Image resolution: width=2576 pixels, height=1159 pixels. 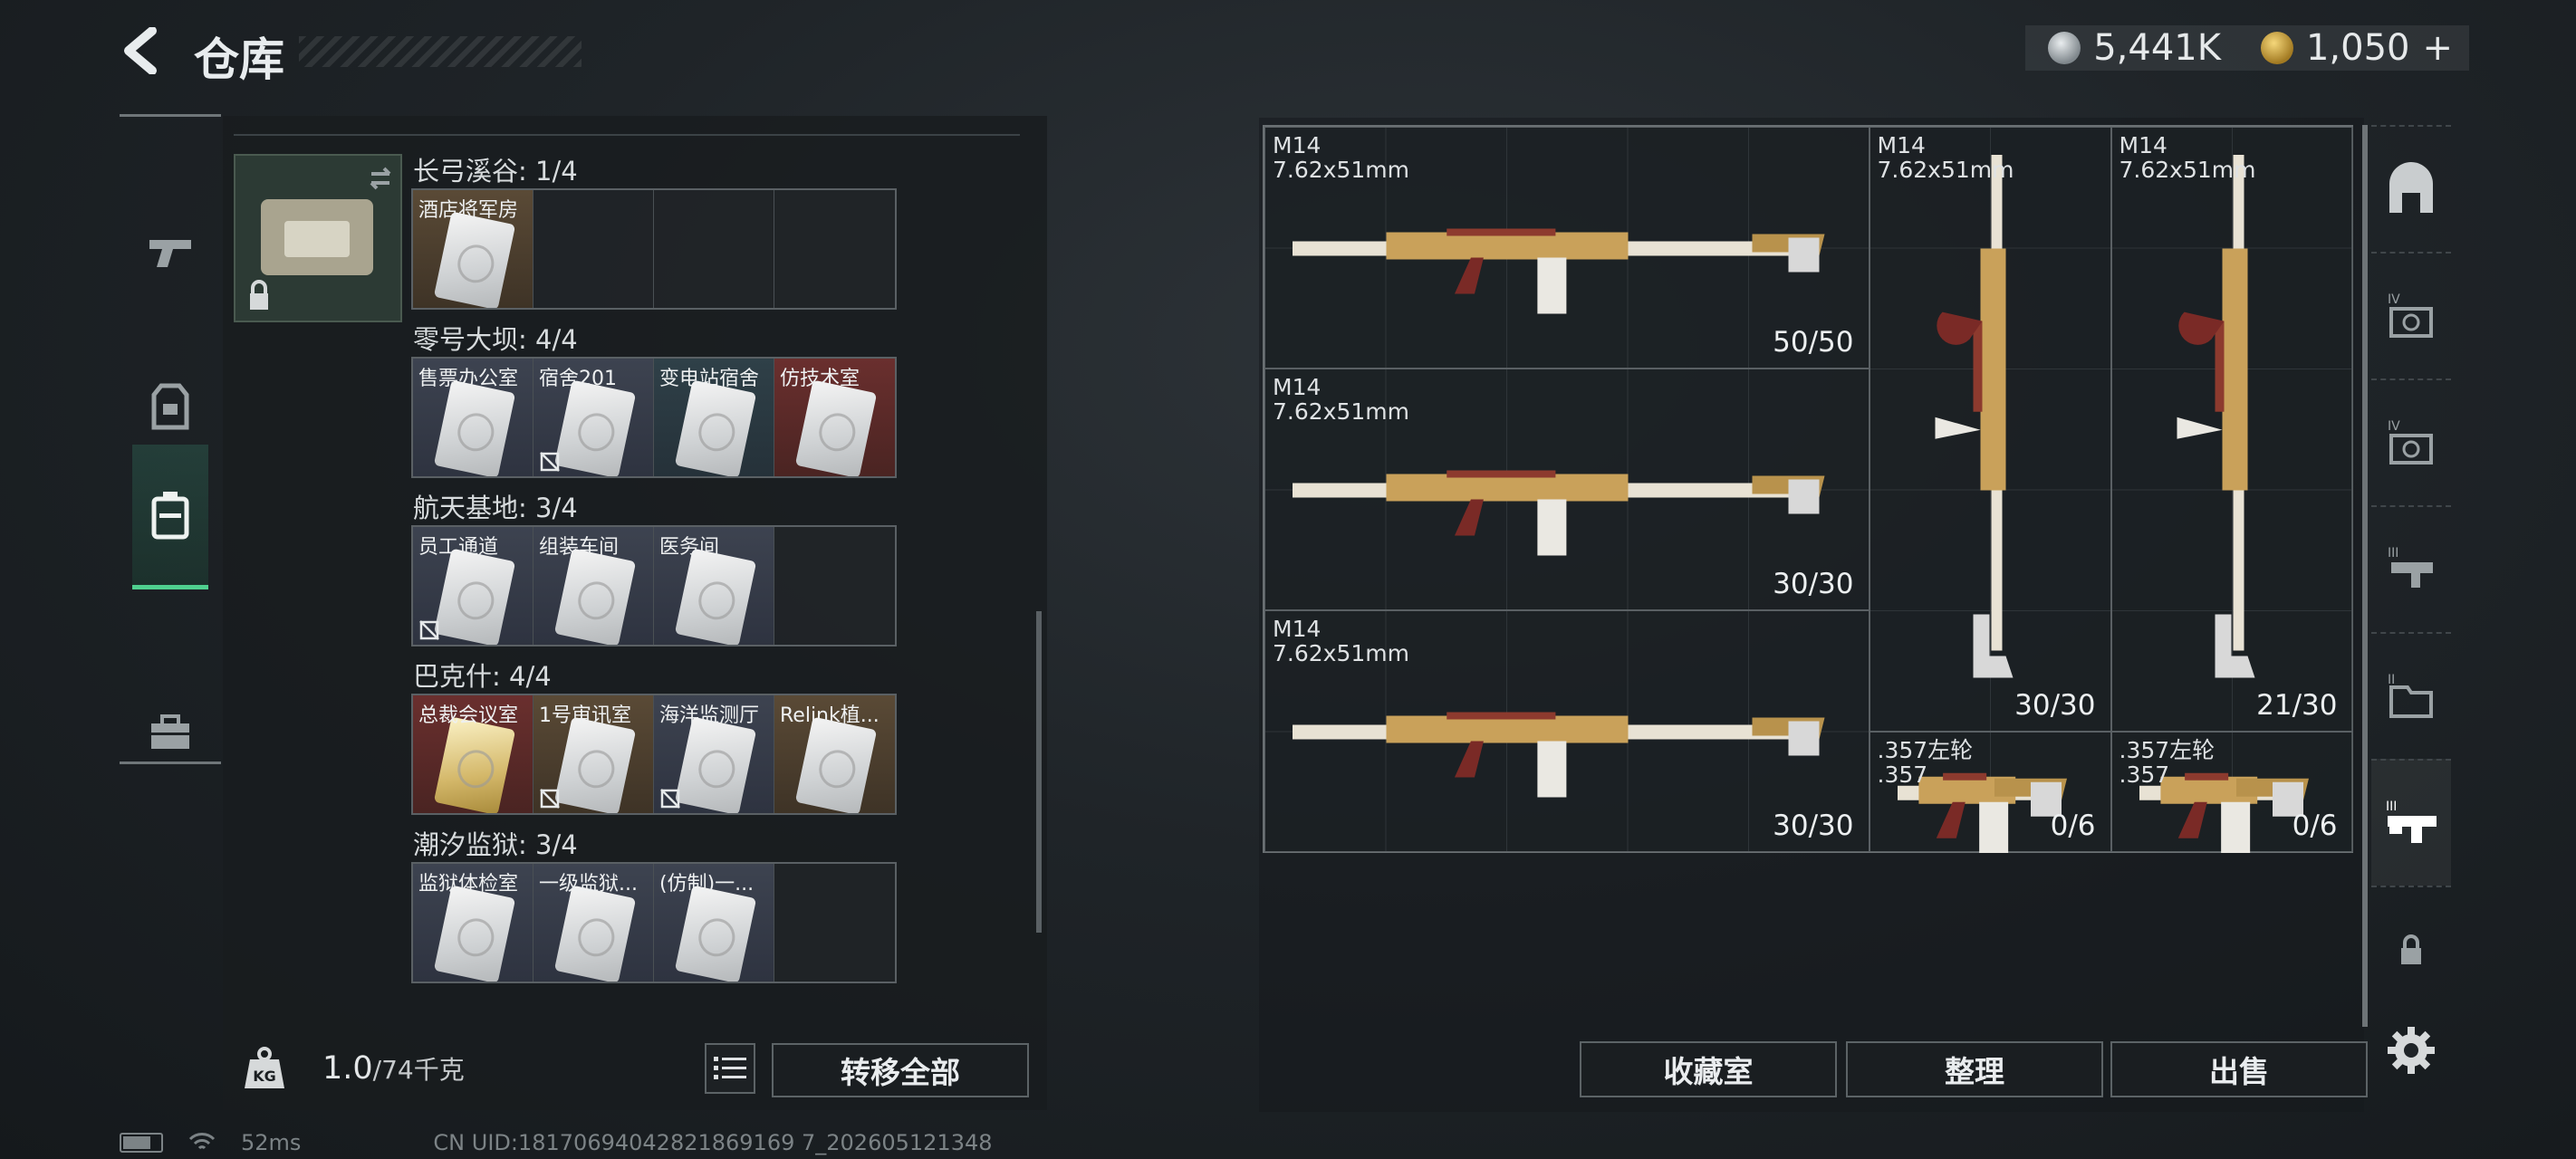 What do you see at coordinates (2411, 441) in the screenshot?
I see `rail-storage-iv-b-button: IV` at bounding box center [2411, 441].